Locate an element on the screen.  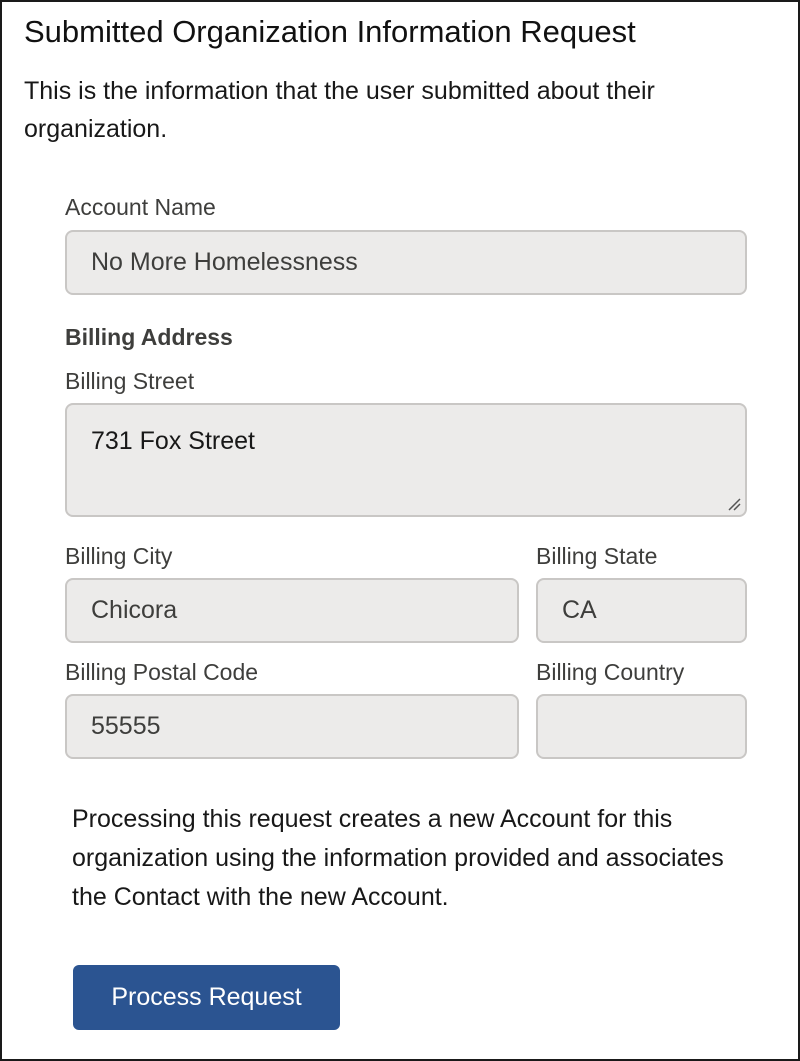
account-name-value: No More Homelessness is located at coordinates (224, 262).